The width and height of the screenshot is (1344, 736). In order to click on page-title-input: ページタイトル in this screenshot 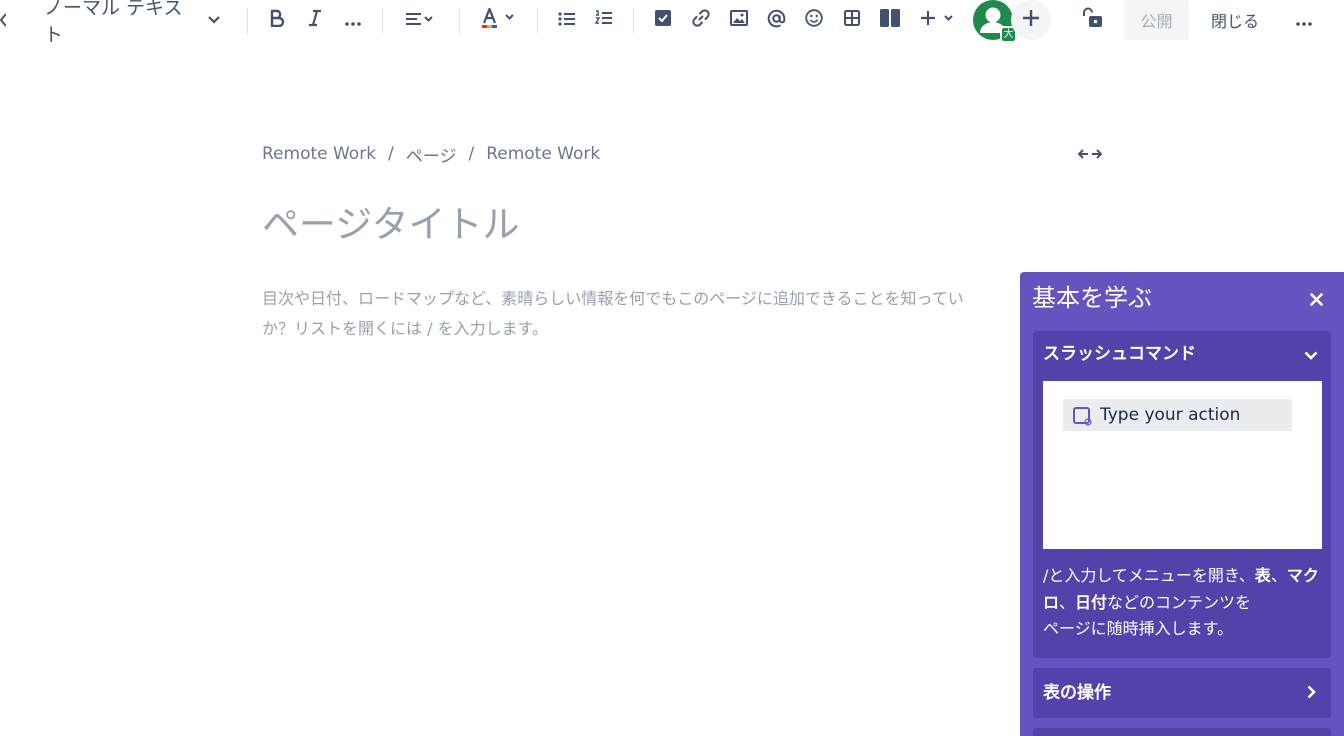, I will do `click(391, 225)`.